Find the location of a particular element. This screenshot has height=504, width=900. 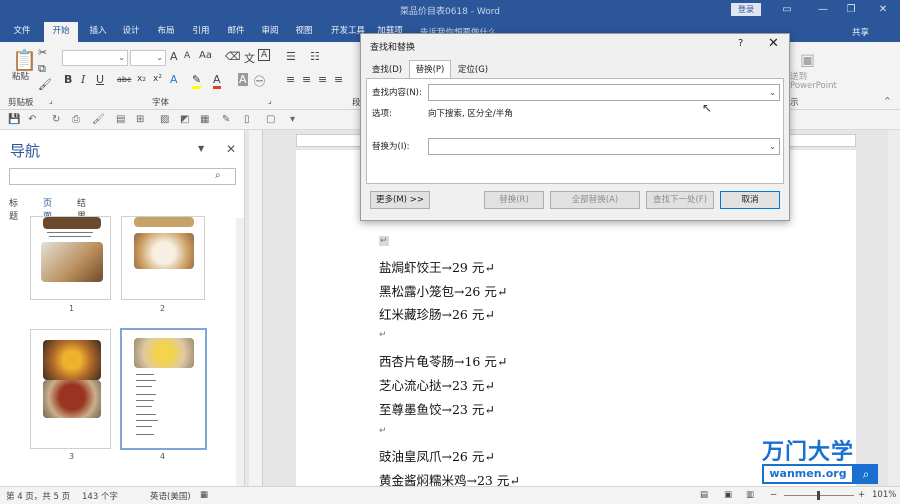

print-preview-icon: ⎙ is located at coordinates (76, 119).